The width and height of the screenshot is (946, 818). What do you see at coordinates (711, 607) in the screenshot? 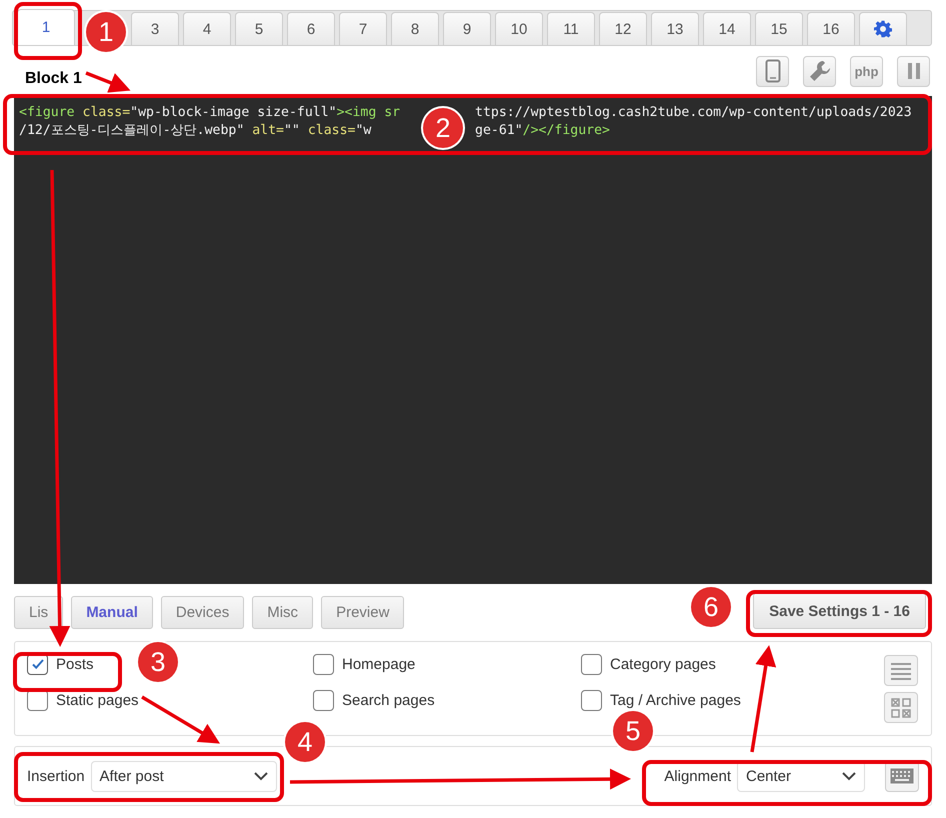
I see `step-number: 6` at bounding box center [711, 607].